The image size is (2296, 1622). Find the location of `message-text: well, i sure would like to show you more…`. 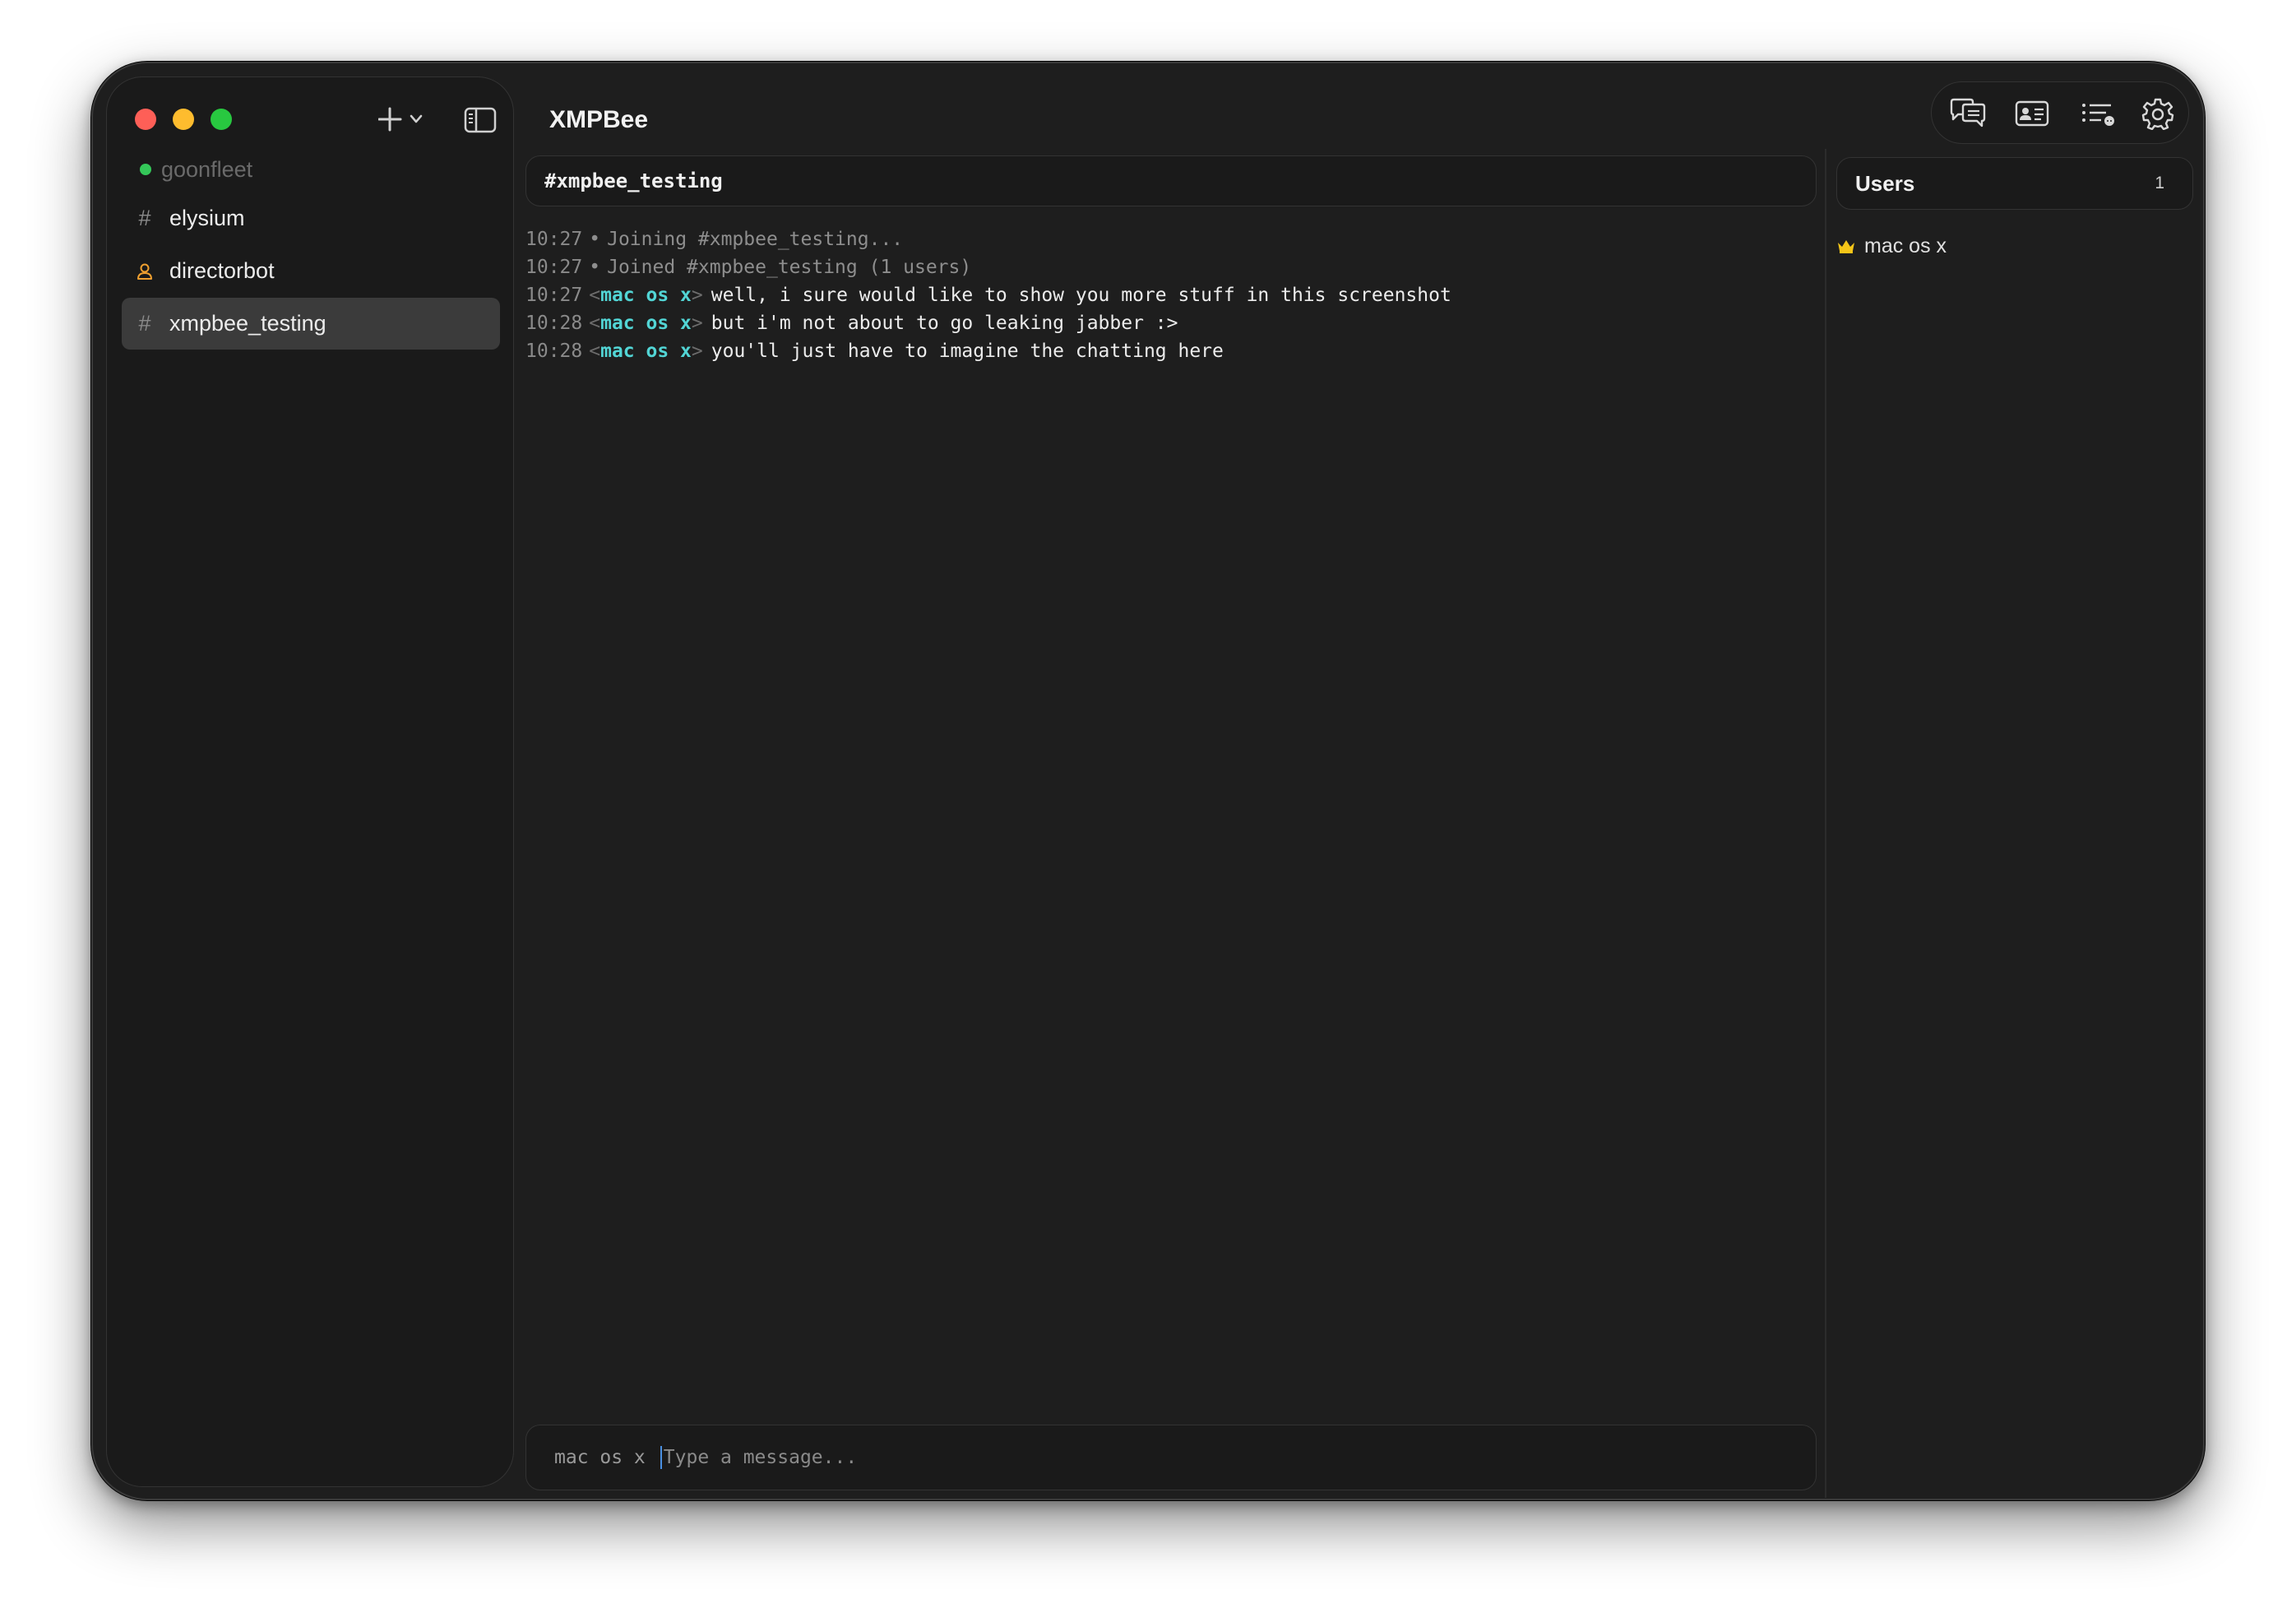

message-text: well, i sure would like to show you more… is located at coordinates (1081, 295).